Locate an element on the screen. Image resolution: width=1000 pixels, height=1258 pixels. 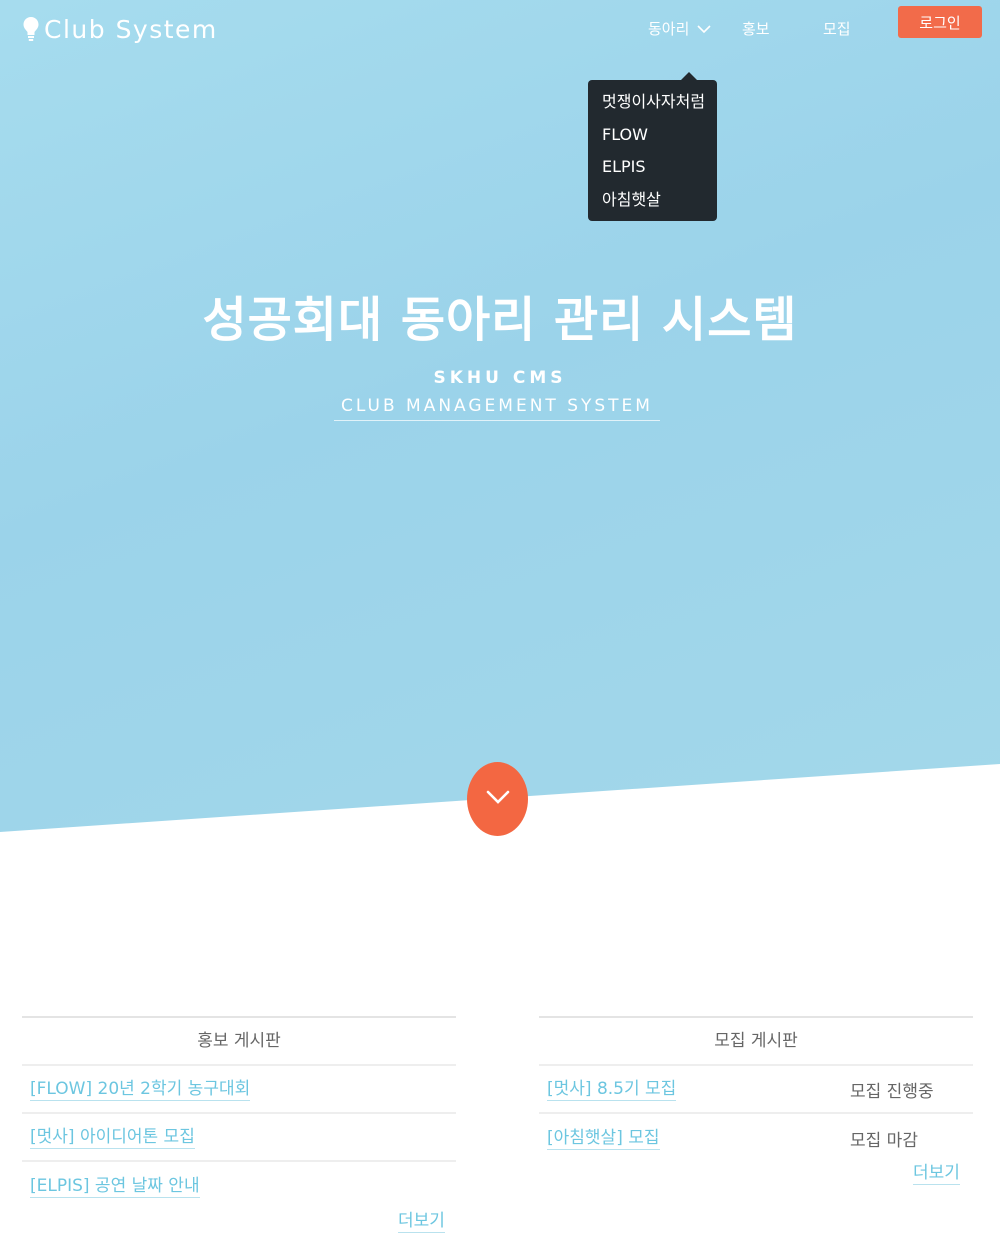
hero-title: 성공회대 동아리 관리 시스템 is located at coordinates (500, 320).